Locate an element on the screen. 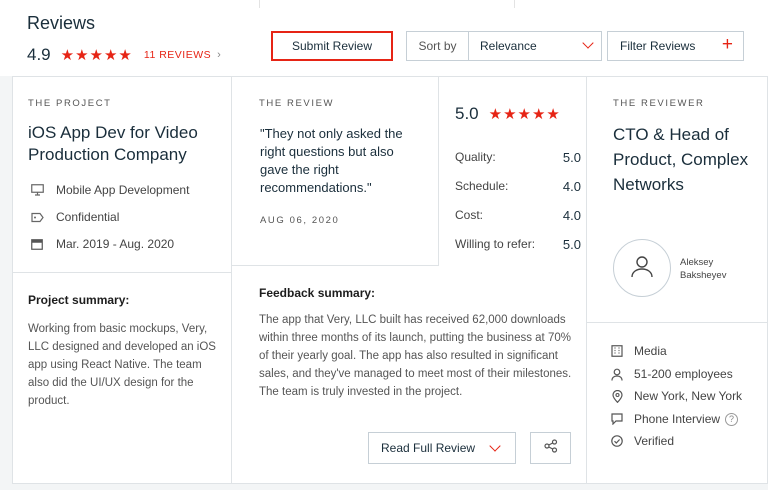 Image resolution: width=768 pixels, height=490 pixels. reviewer-interview-text: Phone Interview is located at coordinates (677, 419).